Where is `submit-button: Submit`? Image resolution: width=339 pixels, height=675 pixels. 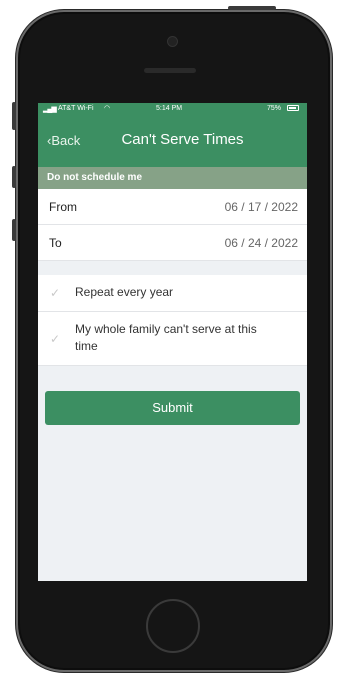 submit-button: Submit is located at coordinates (172, 408).